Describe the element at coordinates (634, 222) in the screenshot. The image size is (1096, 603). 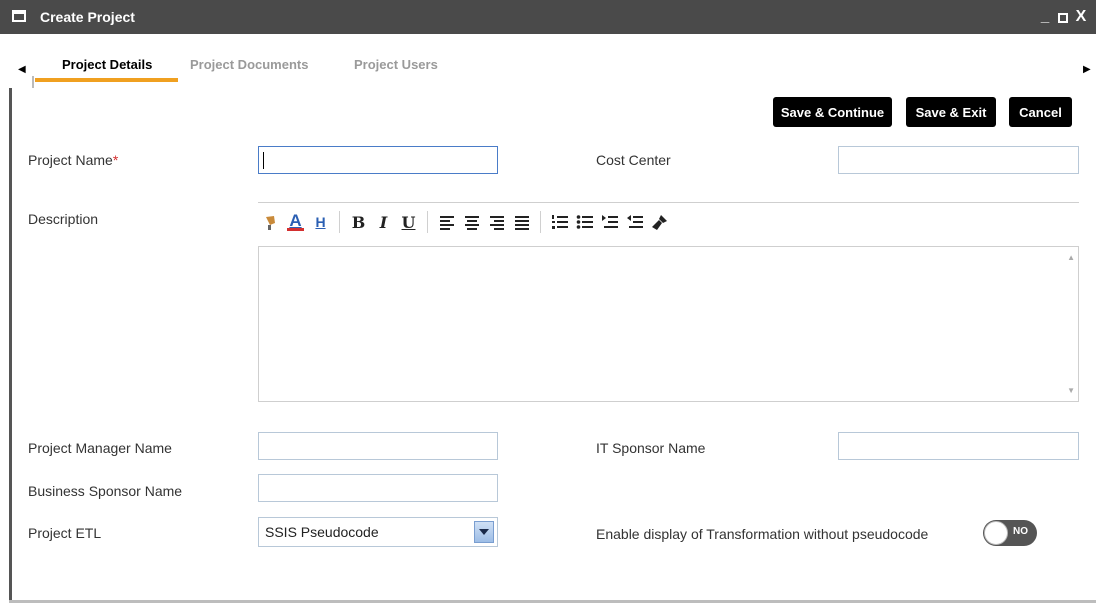
I see `outdent-icon` at that location.